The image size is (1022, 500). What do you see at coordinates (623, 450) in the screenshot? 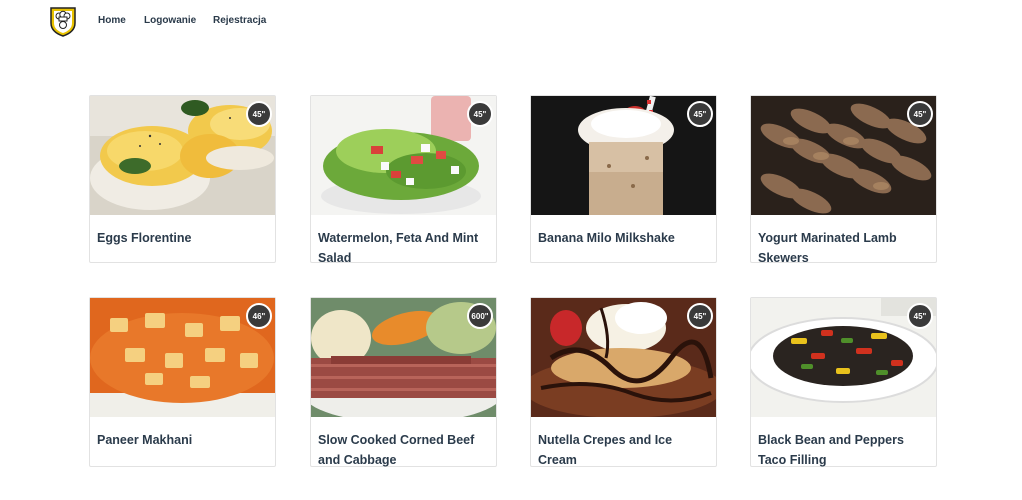
I see `recipe-title: Nutella Crepes and Ice Cream` at bounding box center [623, 450].